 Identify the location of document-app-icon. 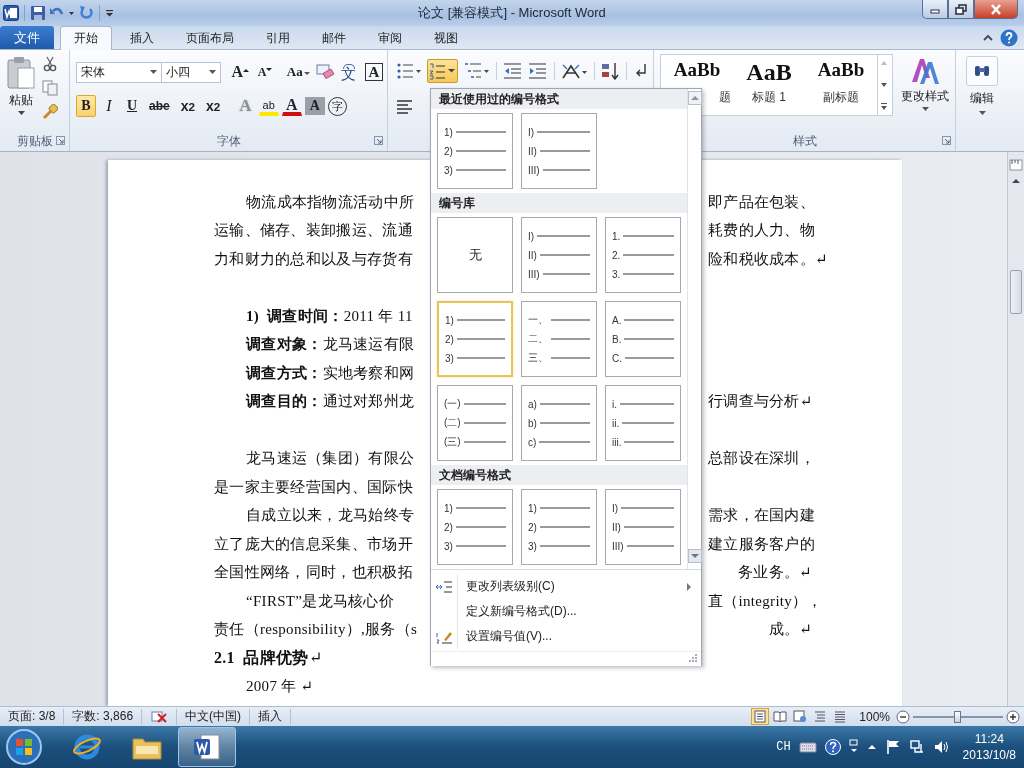
(207, 747).